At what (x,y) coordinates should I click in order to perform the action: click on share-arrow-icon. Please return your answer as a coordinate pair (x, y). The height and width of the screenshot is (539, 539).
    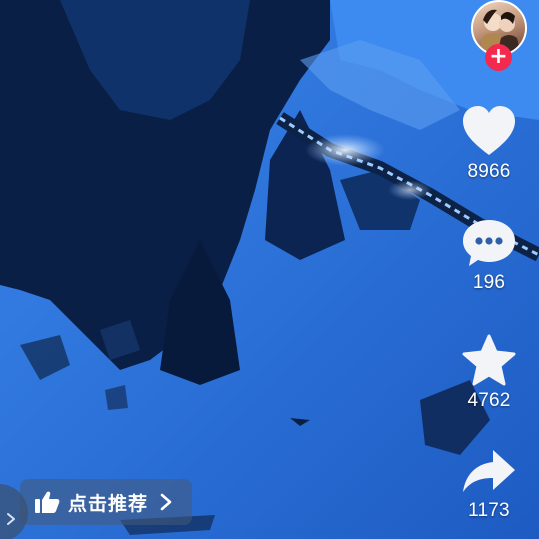
    Looking at the image, I should click on (489, 471).